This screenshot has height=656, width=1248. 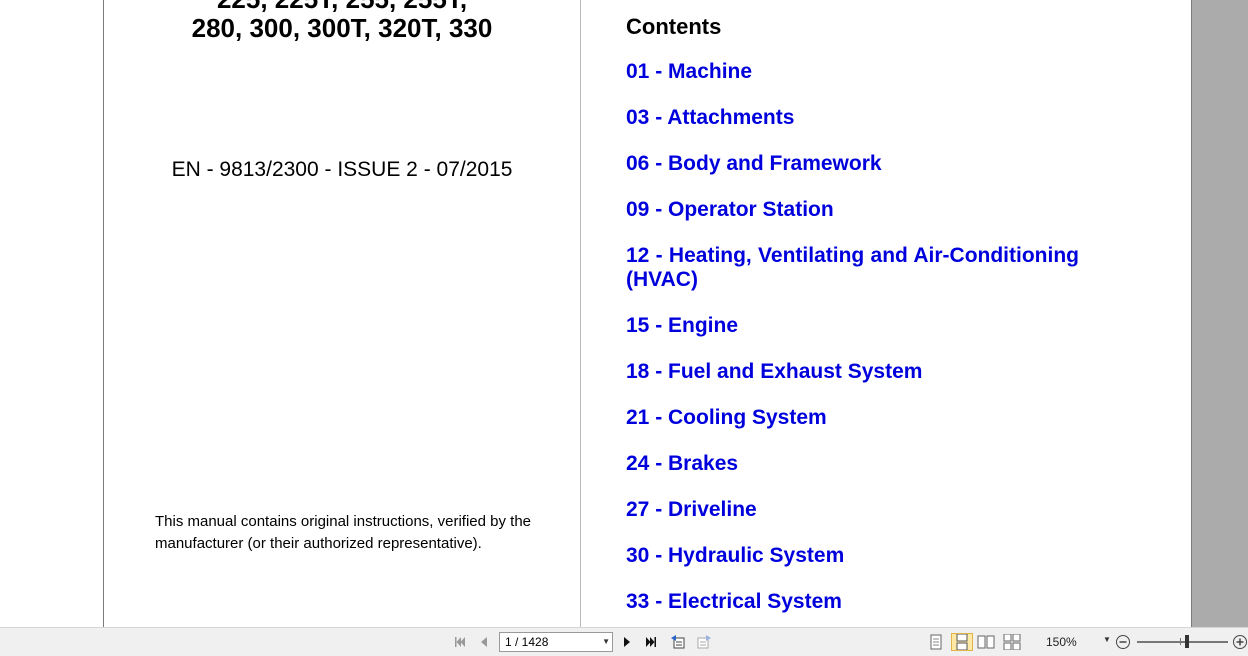 What do you see at coordinates (852, 164) in the screenshot?
I see `toc-link-body-framework: 06 - Body and Framework` at bounding box center [852, 164].